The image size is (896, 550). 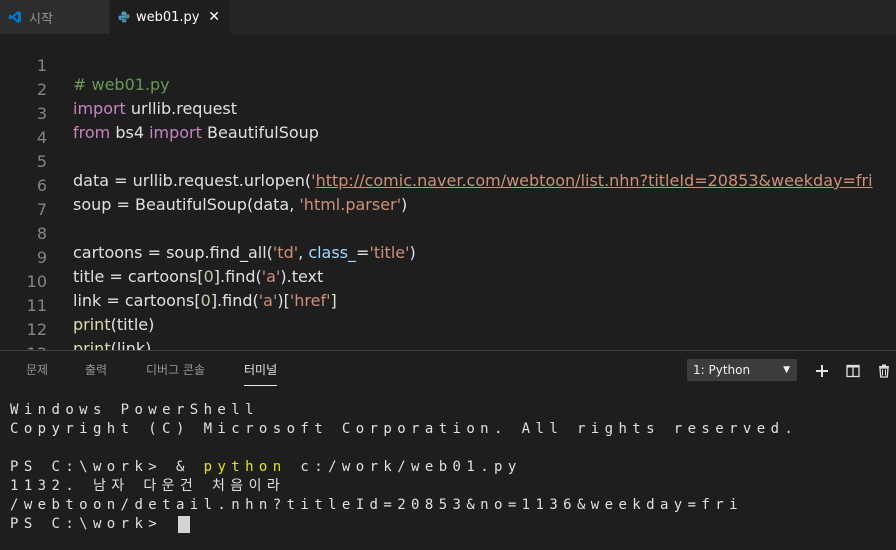 What do you see at coordinates (175, 369) in the screenshot?
I see `tab-debug-console: 디버그 콘솔` at bounding box center [175, 369].